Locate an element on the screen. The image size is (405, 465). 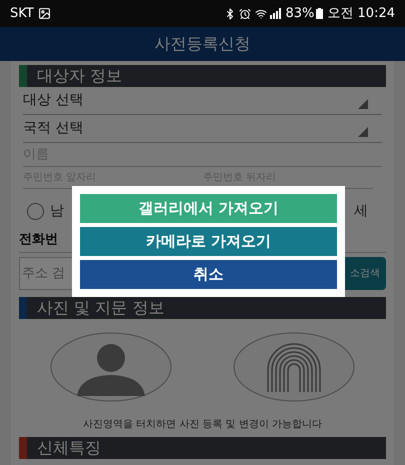
select-label: 국적 선택 is located at coordinates (53, 128).